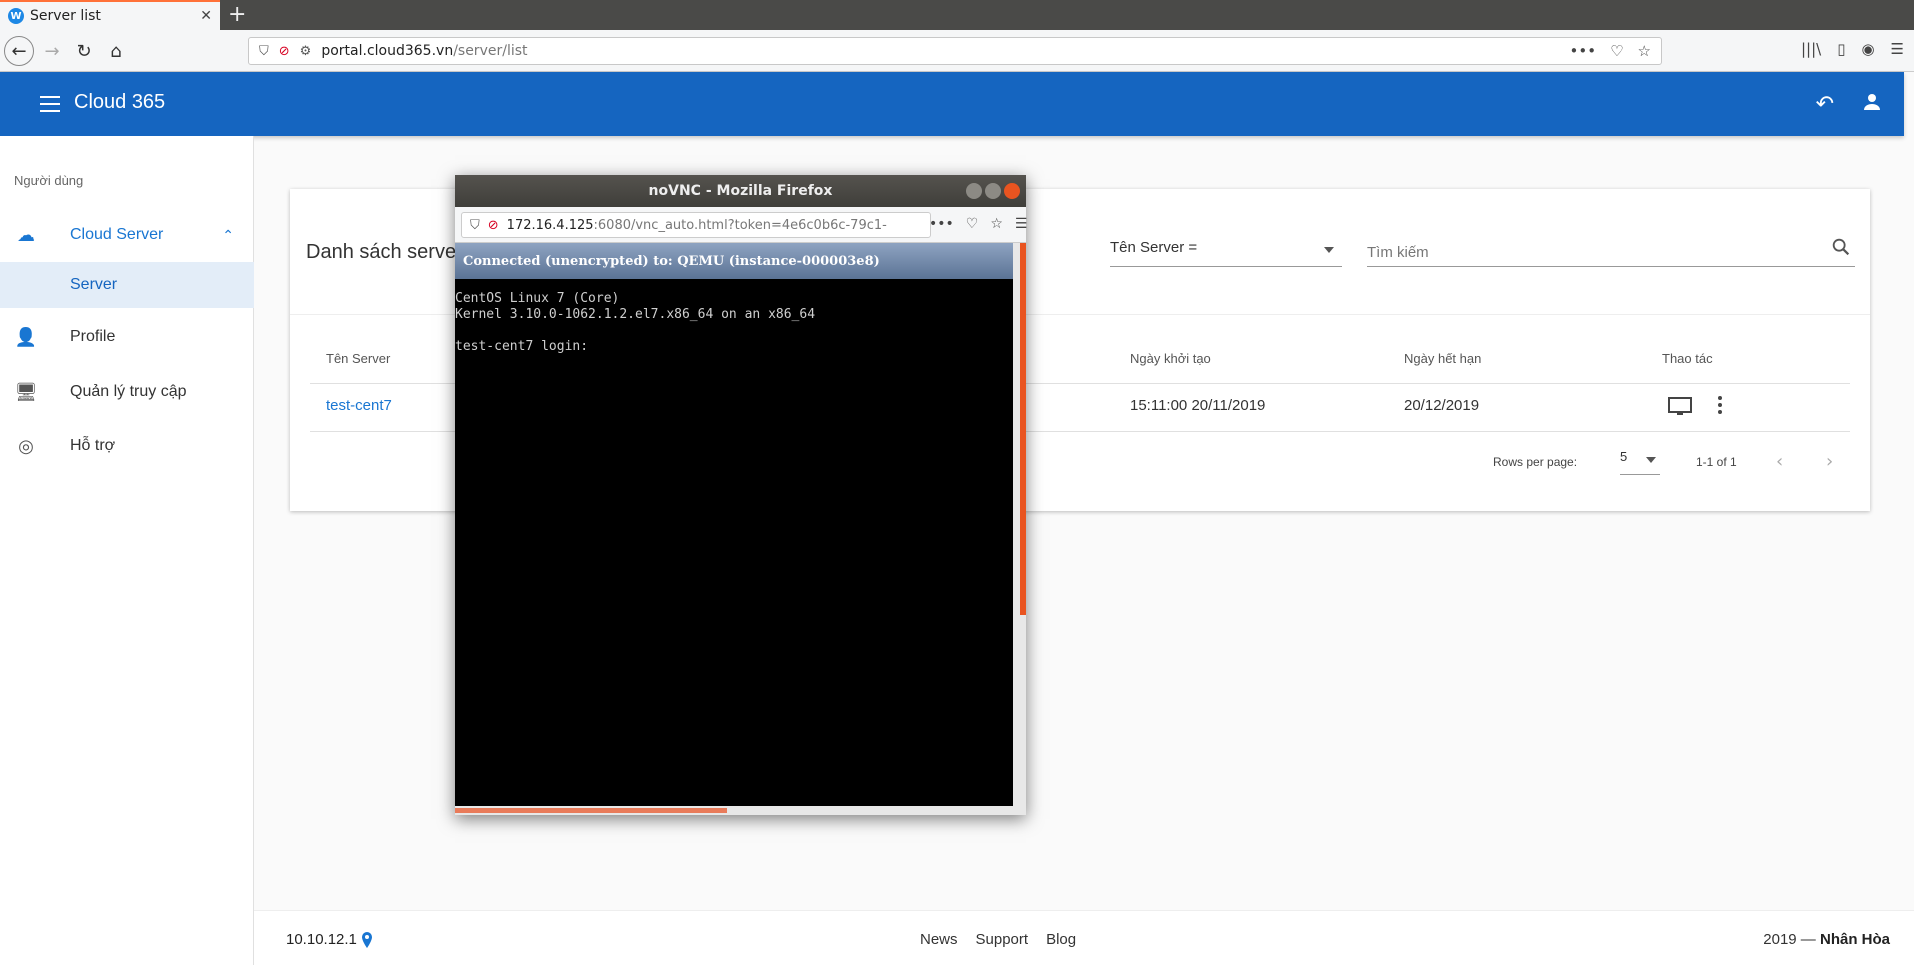 The width and height of the screenshot is (1914, 965). Describe the element at coordinates (65, 16) in the screenshot. I see `tab-title: Server list` at that location.